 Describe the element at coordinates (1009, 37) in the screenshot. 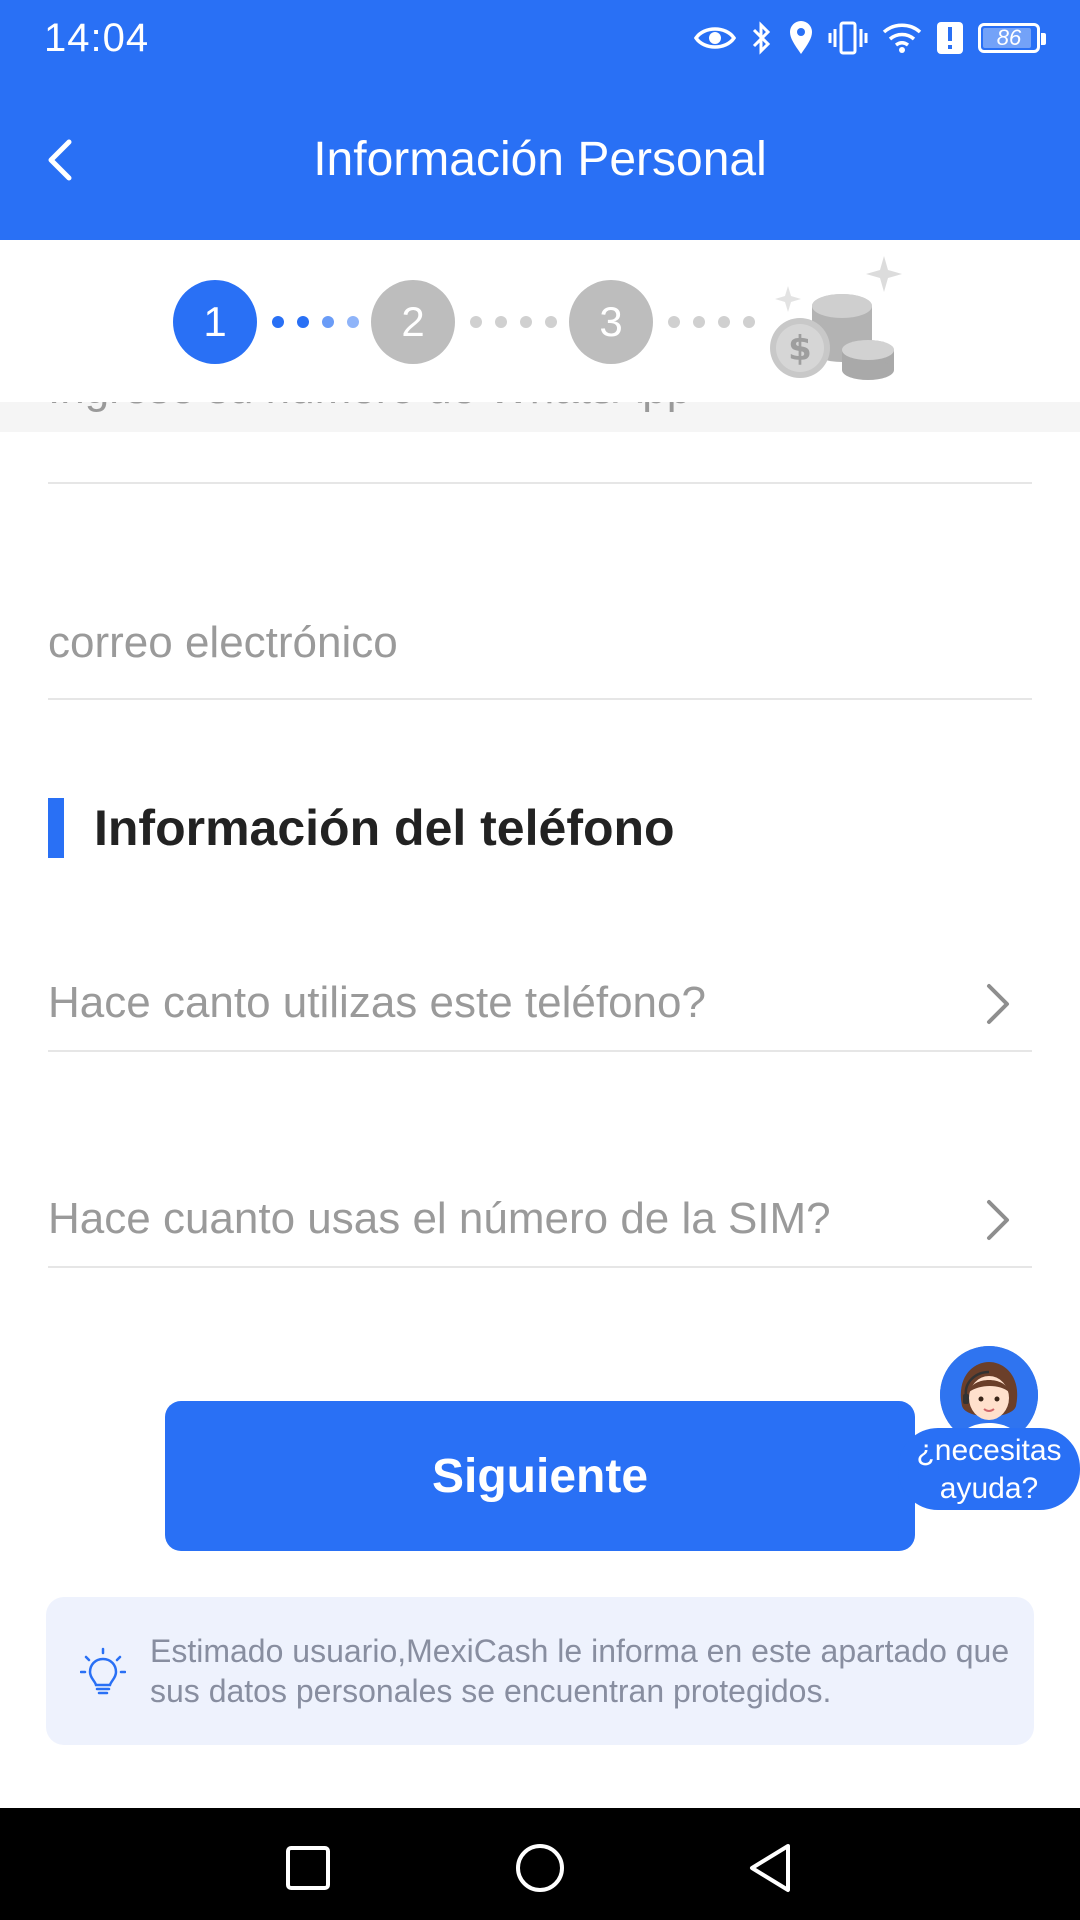

I see `battery-level: 86` at that location.